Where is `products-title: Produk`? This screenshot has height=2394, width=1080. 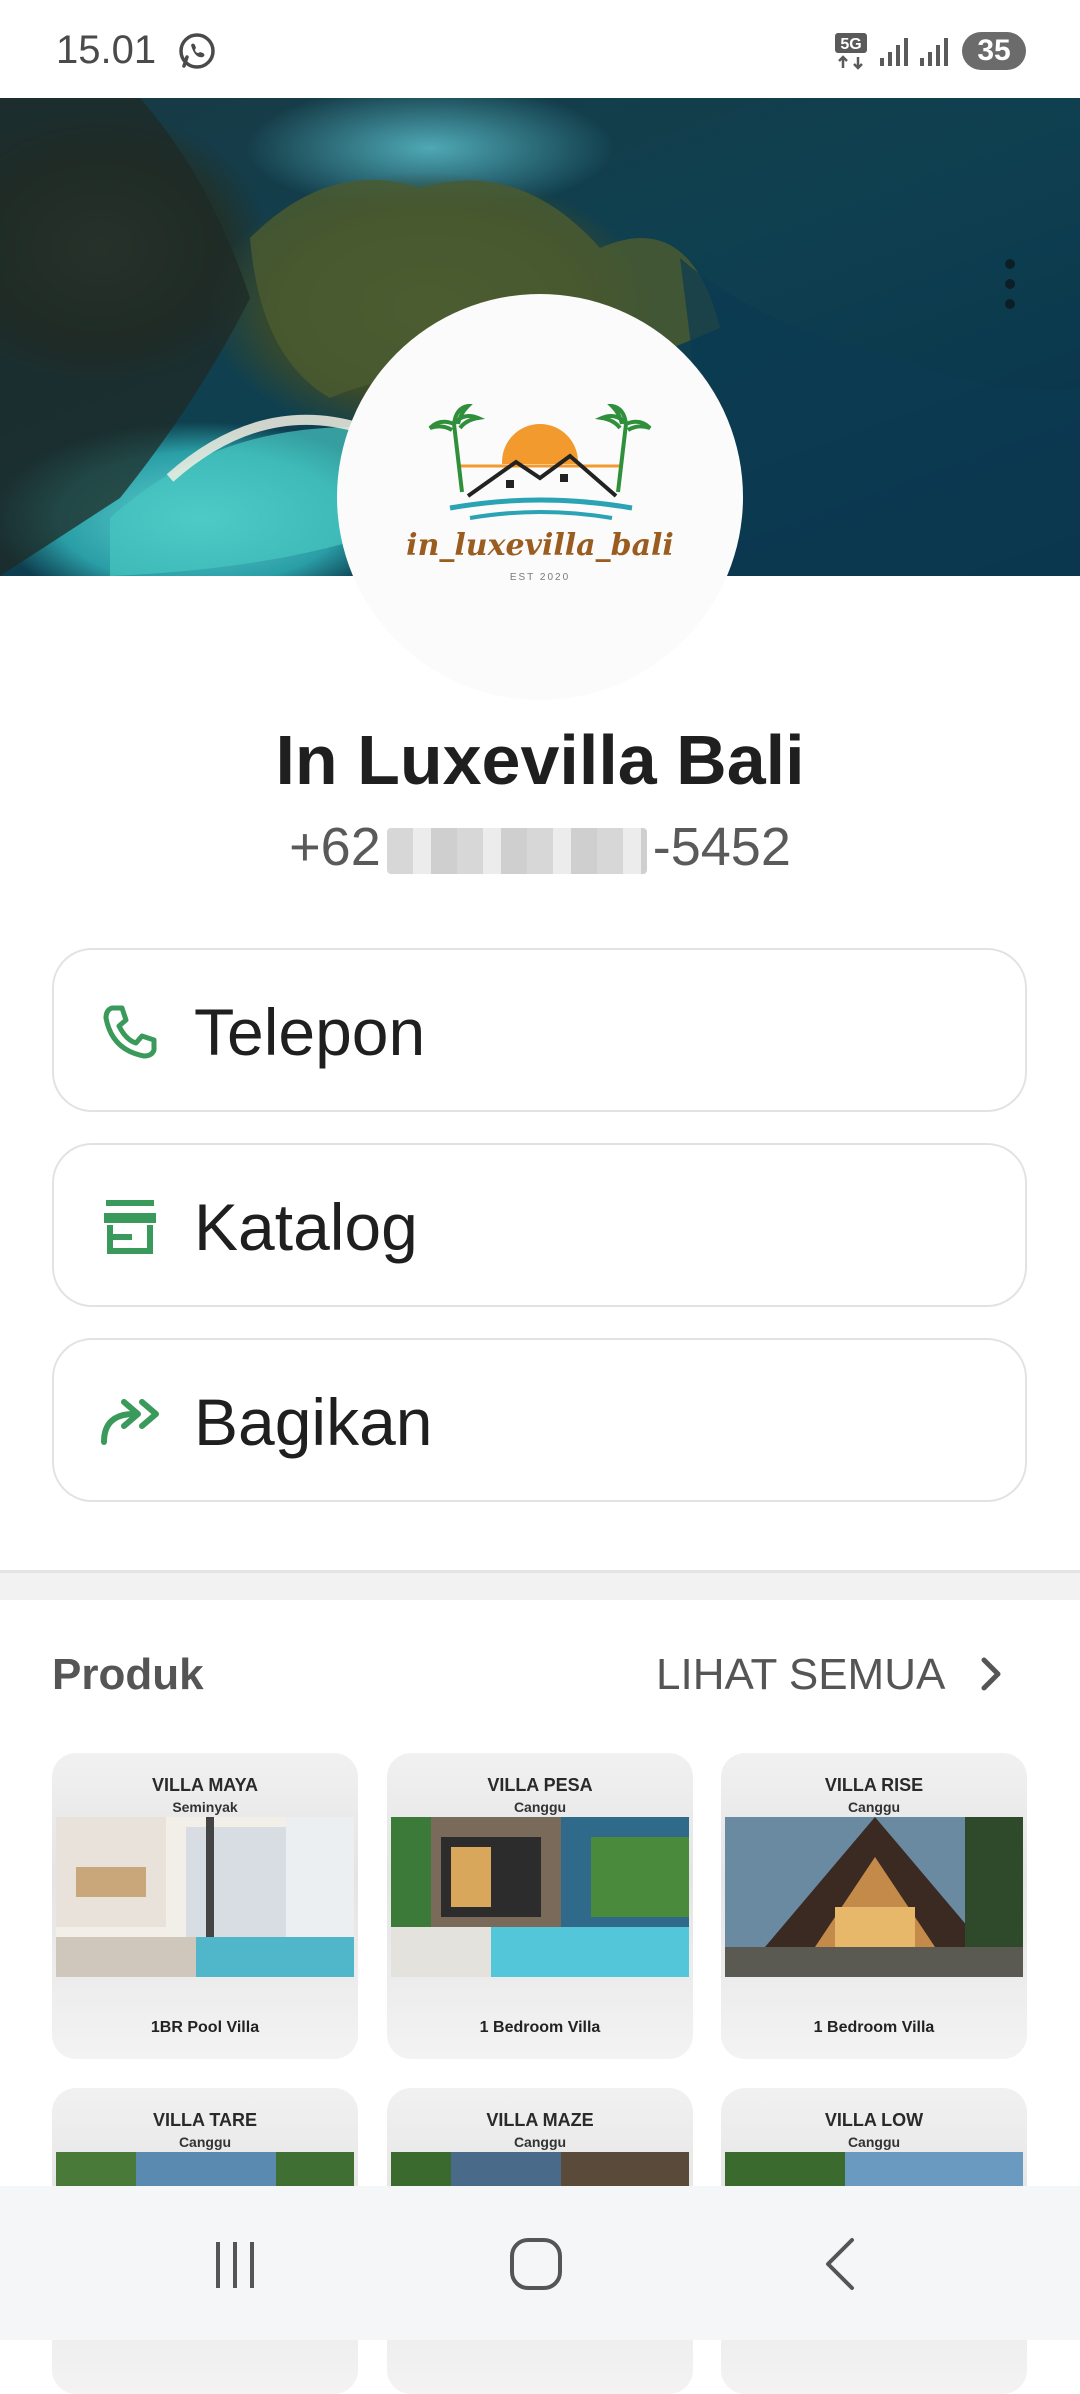 products-title: Produk is located at coordinates (128, 1674).